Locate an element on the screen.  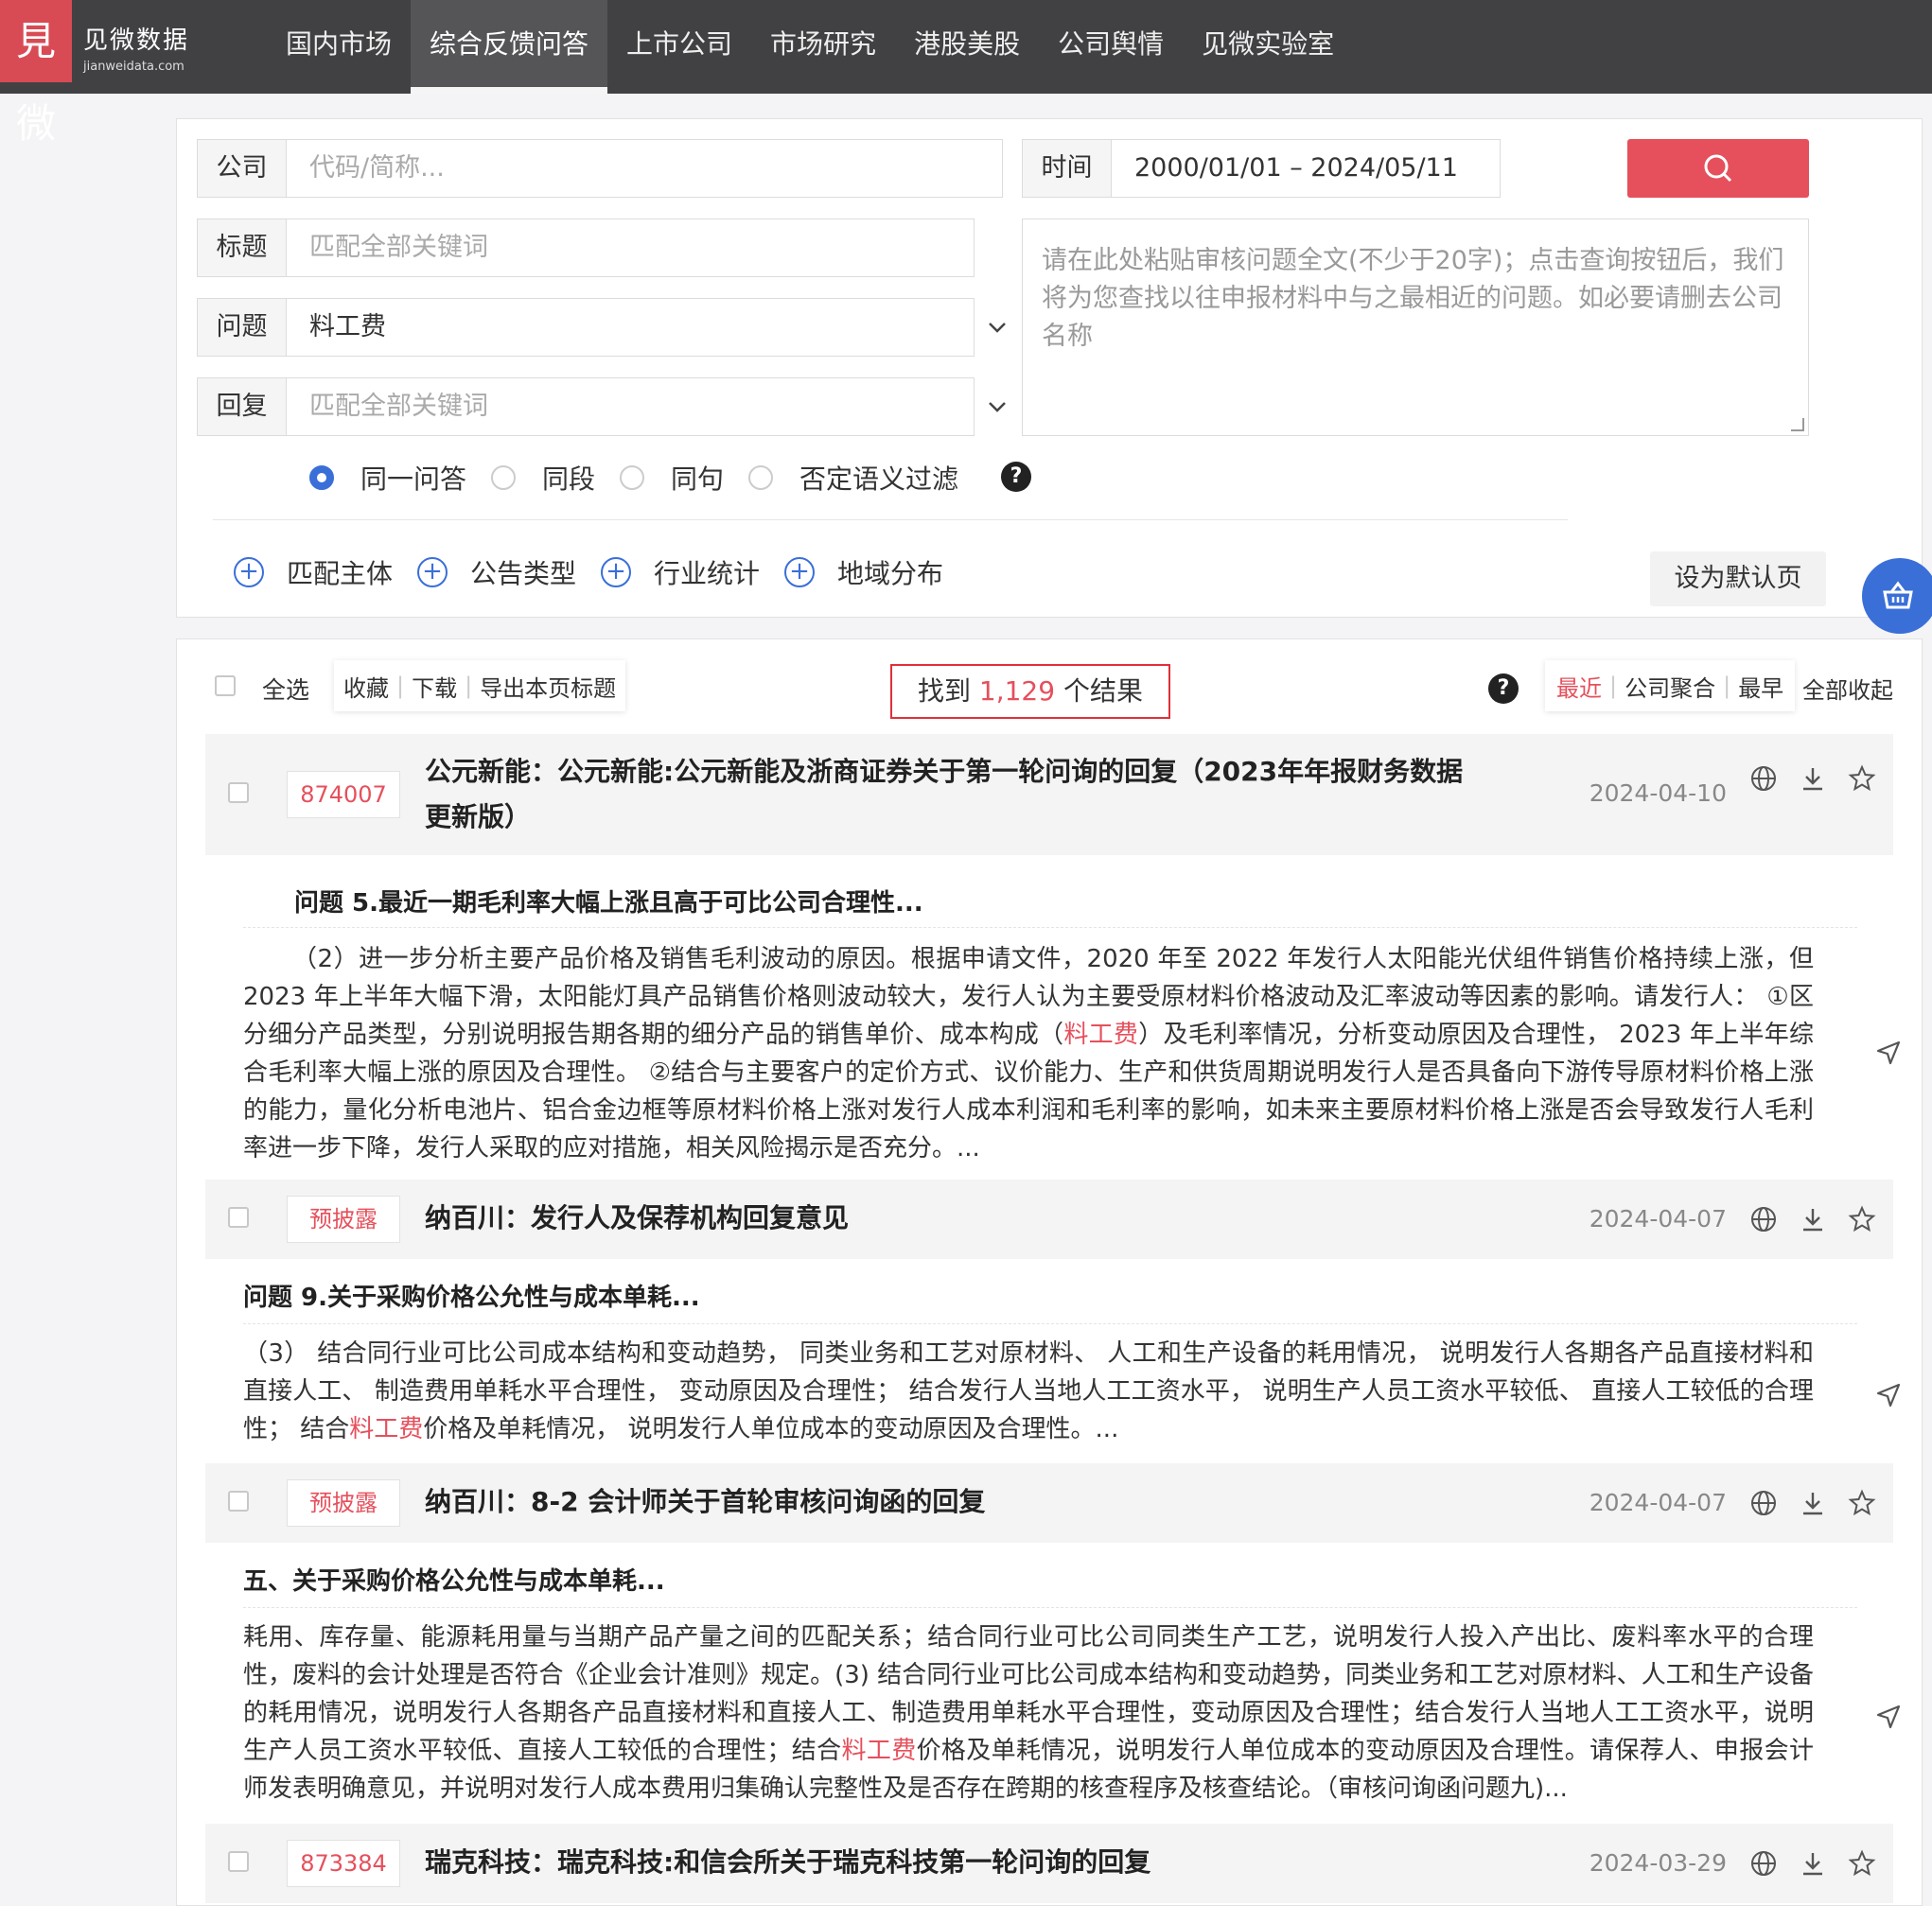
basket-icon is located at coordinates (1898, 595).